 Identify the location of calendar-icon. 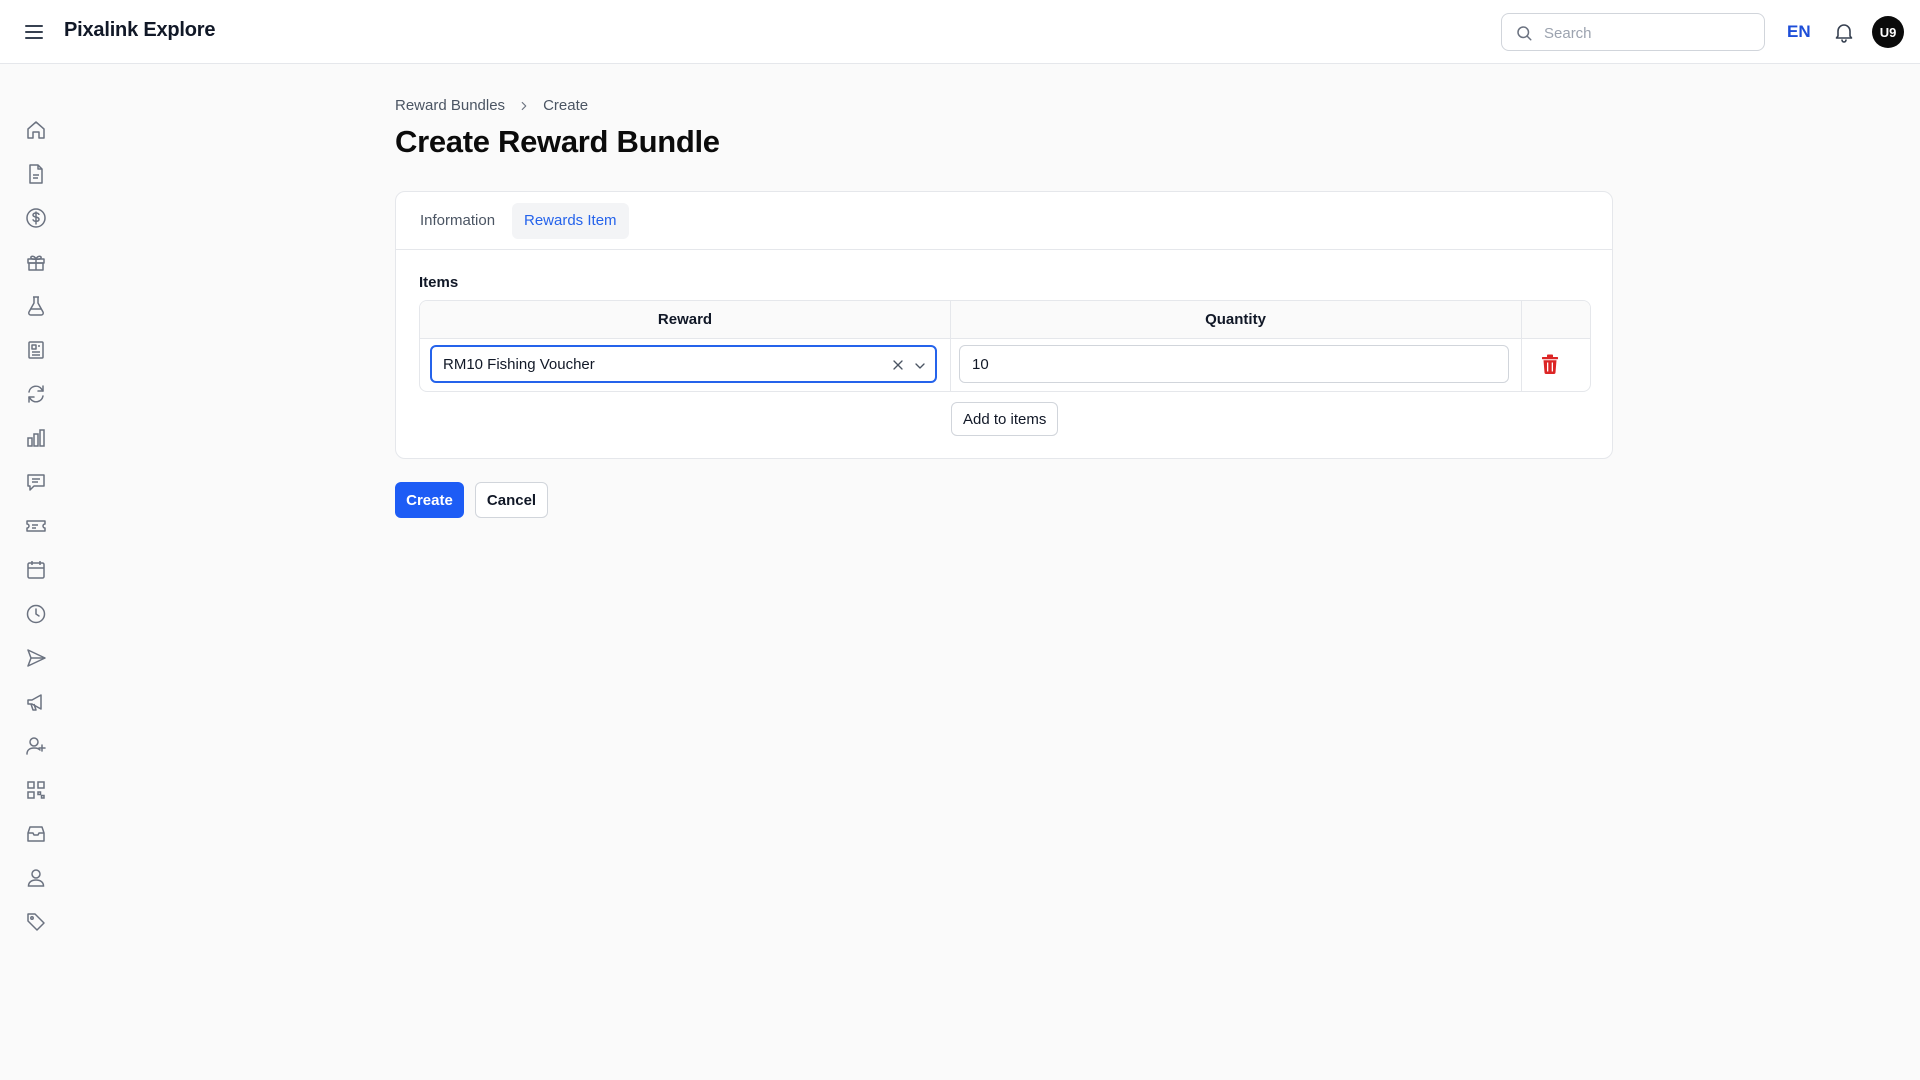
(36, 570).